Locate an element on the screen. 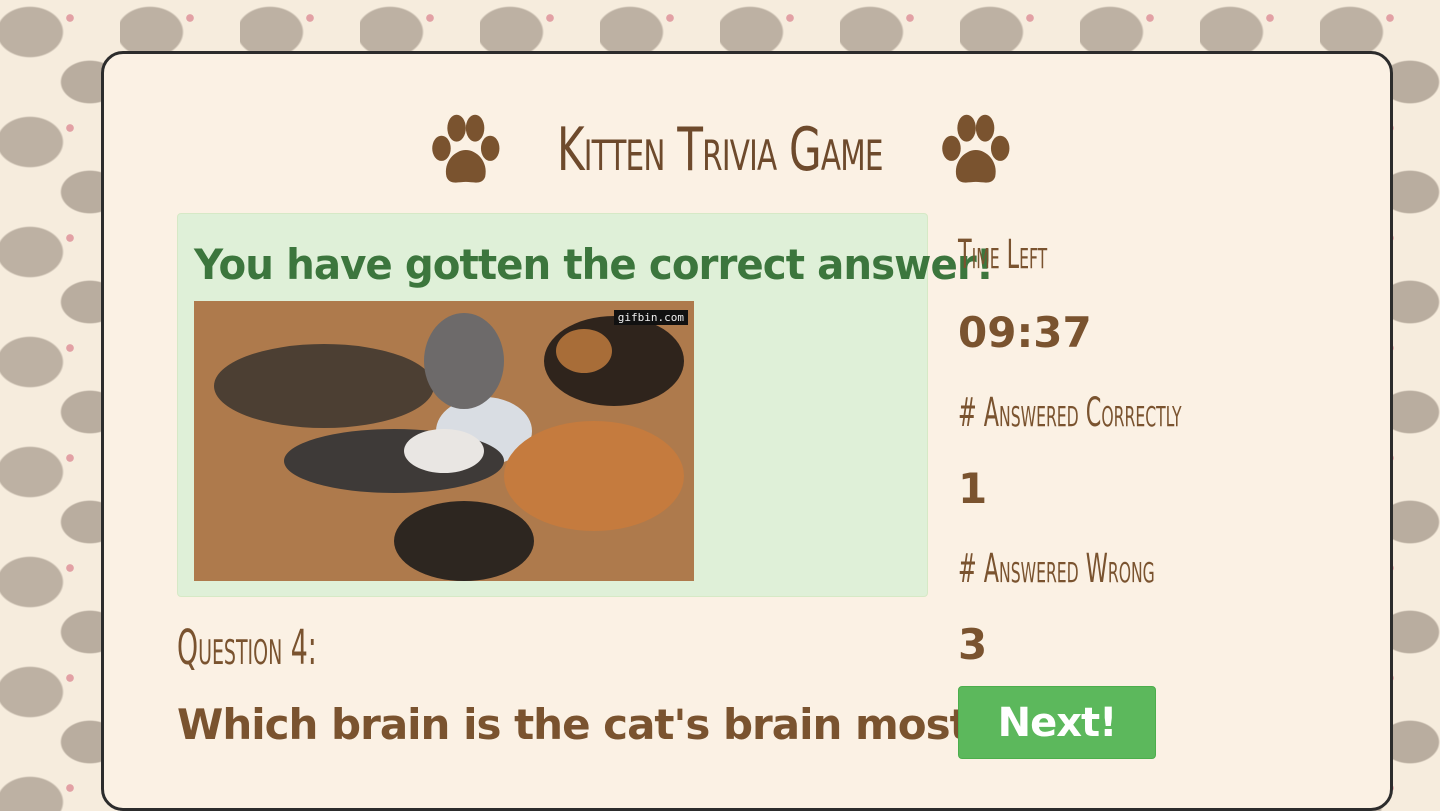 The height and width of the screenshot is (811, 1440). question-label: Question 4: is located at coordinates (247, 648).